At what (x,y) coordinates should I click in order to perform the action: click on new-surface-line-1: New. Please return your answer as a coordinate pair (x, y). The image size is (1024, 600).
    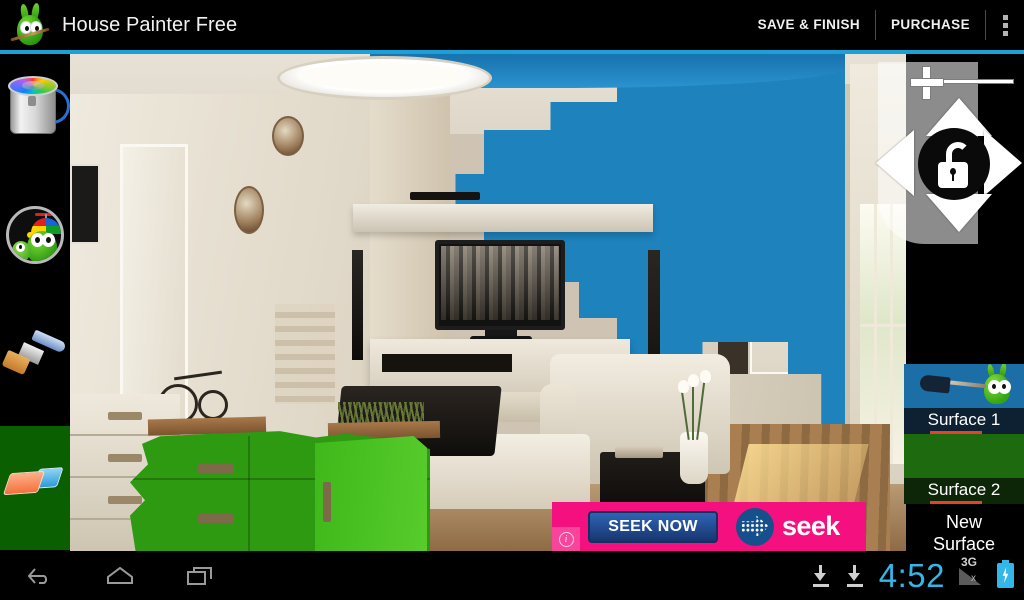
    Looking at the image, I should click on (963, 522).